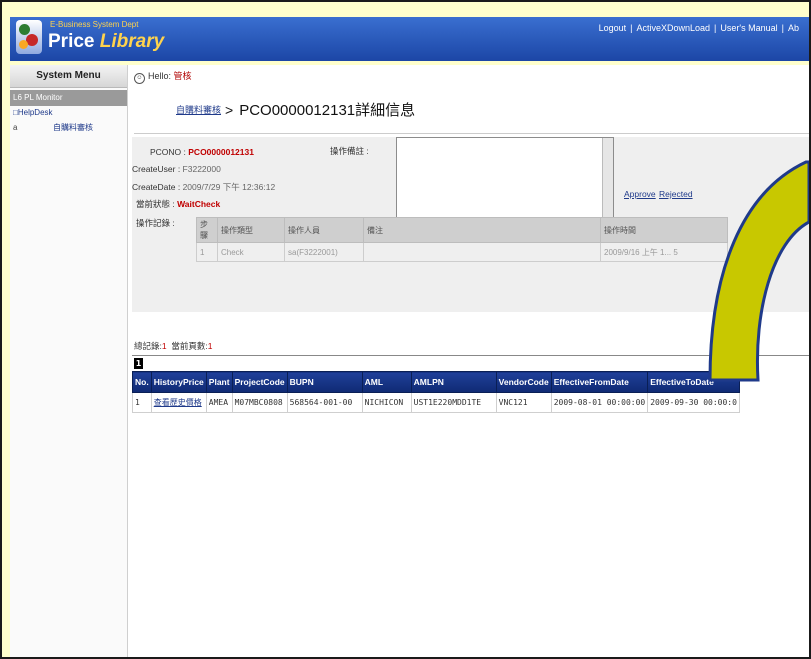 Image resolution: width=811 pixels, height=659 pixels. Describe the element at coordinates (198, 110) in the screenshot. I see `breadcrumb-link: 自購料審核` at that location.